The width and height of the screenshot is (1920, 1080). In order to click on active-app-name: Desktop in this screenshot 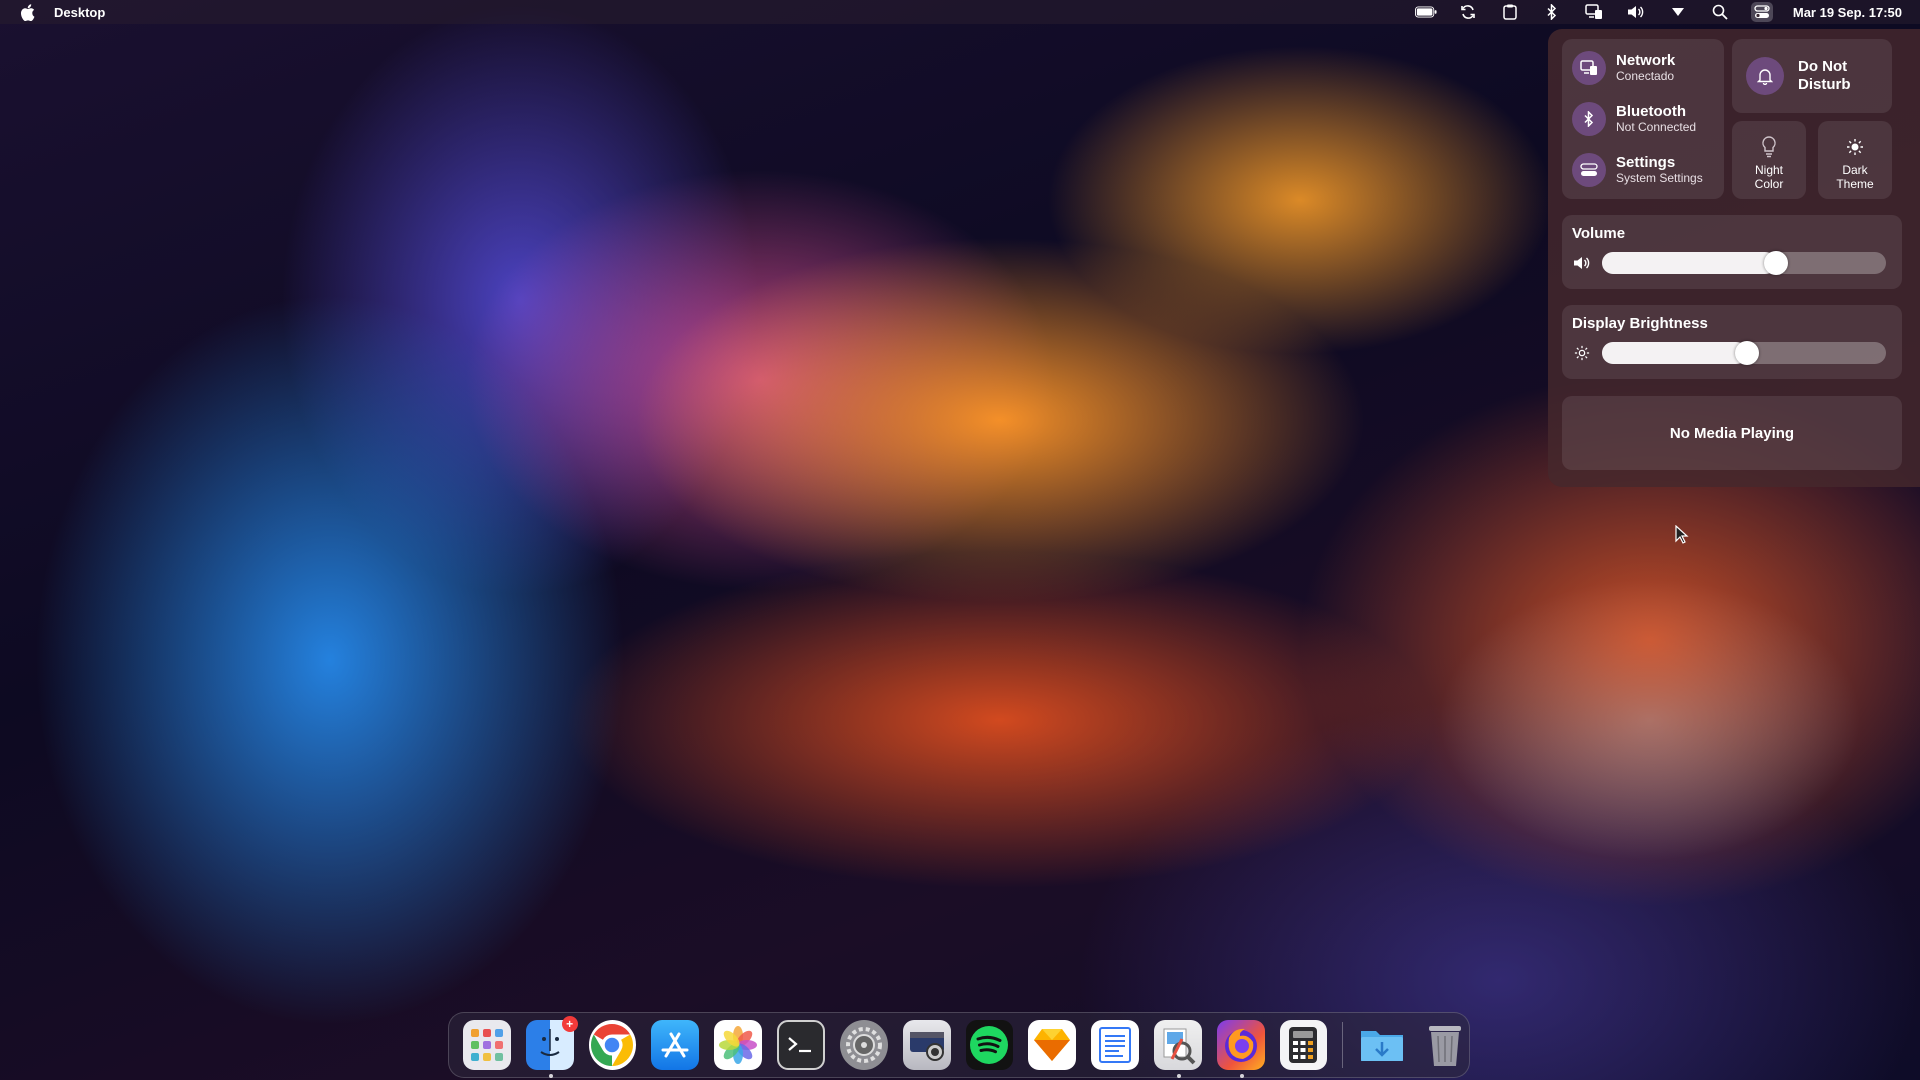, I will do `click(79, 12)`.